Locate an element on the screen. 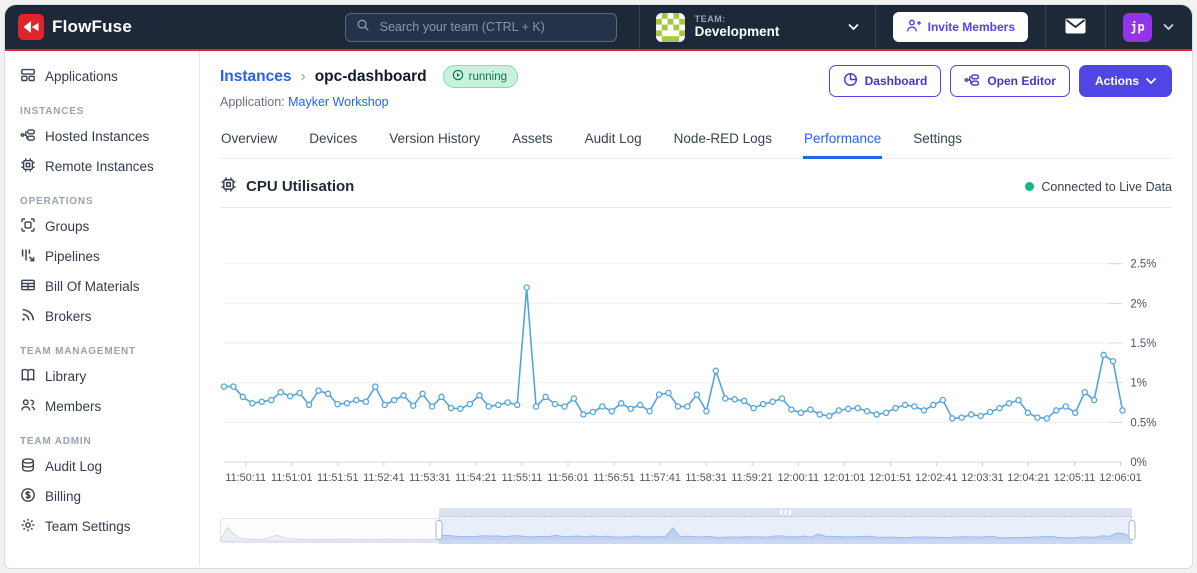  pie-chart-icon is located at coordinates (850, 81).